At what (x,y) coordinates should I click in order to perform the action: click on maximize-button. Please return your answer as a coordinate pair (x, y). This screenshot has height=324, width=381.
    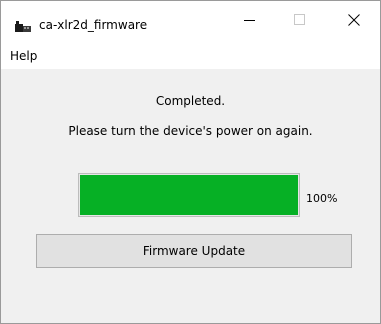
    Looking at the image, I should click on (300, 20).